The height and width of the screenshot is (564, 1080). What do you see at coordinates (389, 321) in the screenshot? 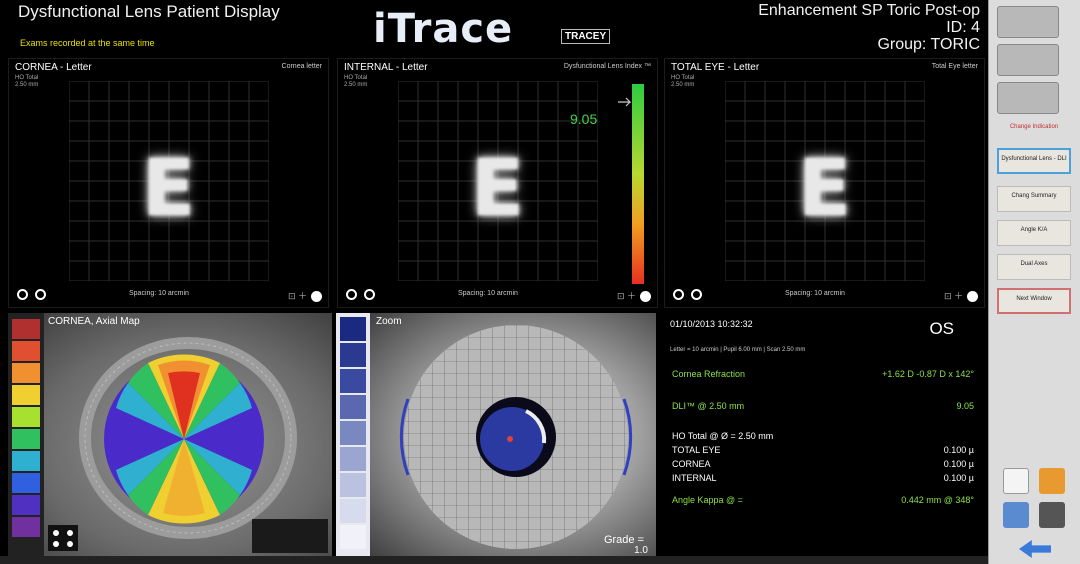
I see `pupil-title: Zoom` at bounding box center [389, 321].